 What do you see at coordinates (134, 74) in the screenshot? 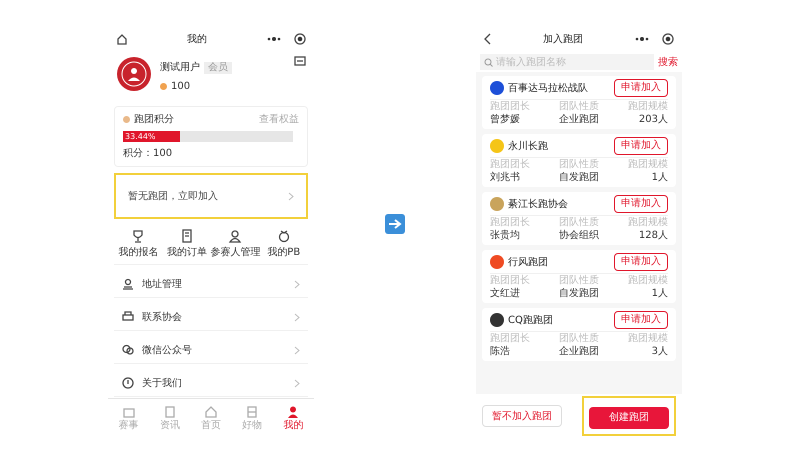
I see `avatar-icon` at bounding box center [134, 74].